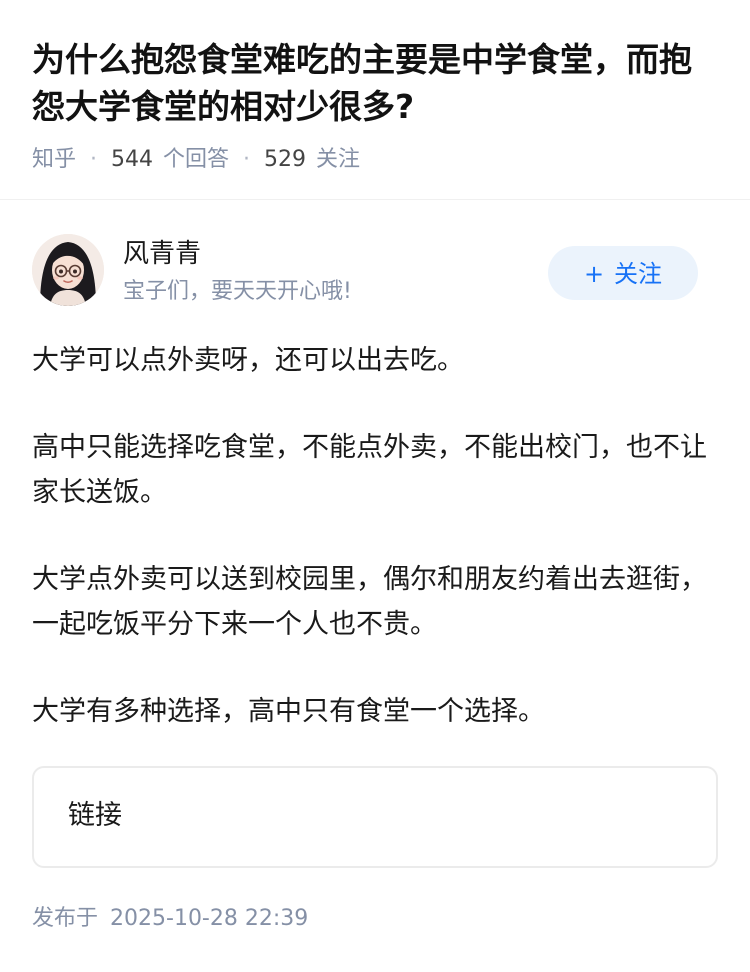  Describe the element at coordinates (54, 159) in the screenshot. I see `source-label: 知乎` at that location.